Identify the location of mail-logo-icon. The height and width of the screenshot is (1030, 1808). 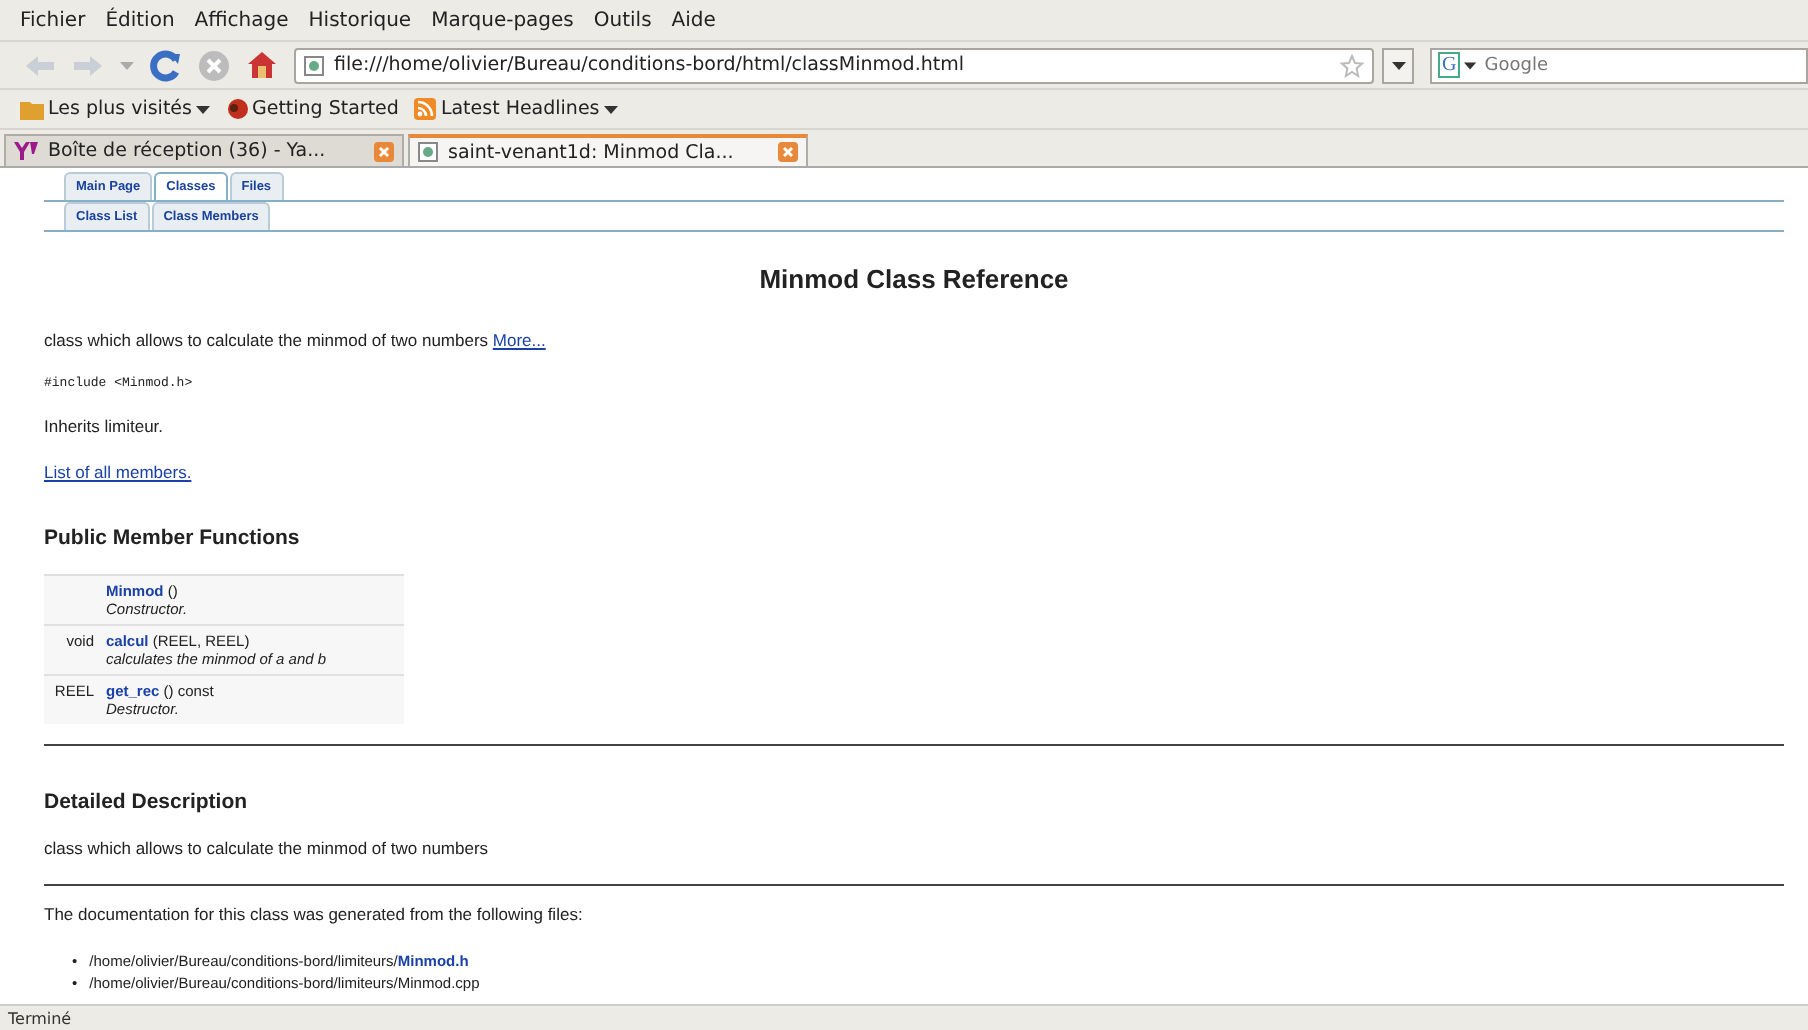
(26, 151).